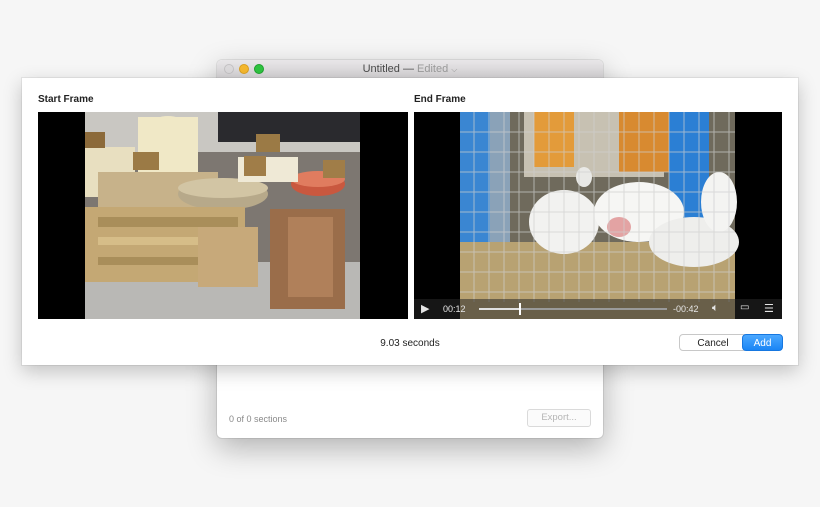 The image size is (820, 507). What do you see at coordinates (573, 309) in the screenshot?
I see `scrubber-track` at bounding box center [573, 309].